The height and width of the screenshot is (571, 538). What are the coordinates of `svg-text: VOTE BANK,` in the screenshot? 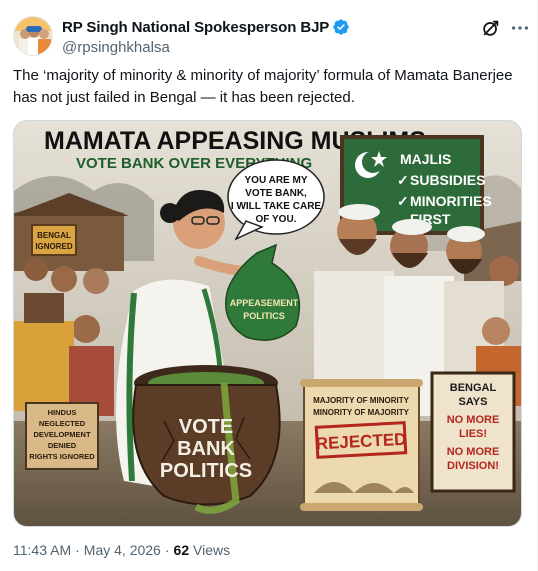 It's located at (276, 193).